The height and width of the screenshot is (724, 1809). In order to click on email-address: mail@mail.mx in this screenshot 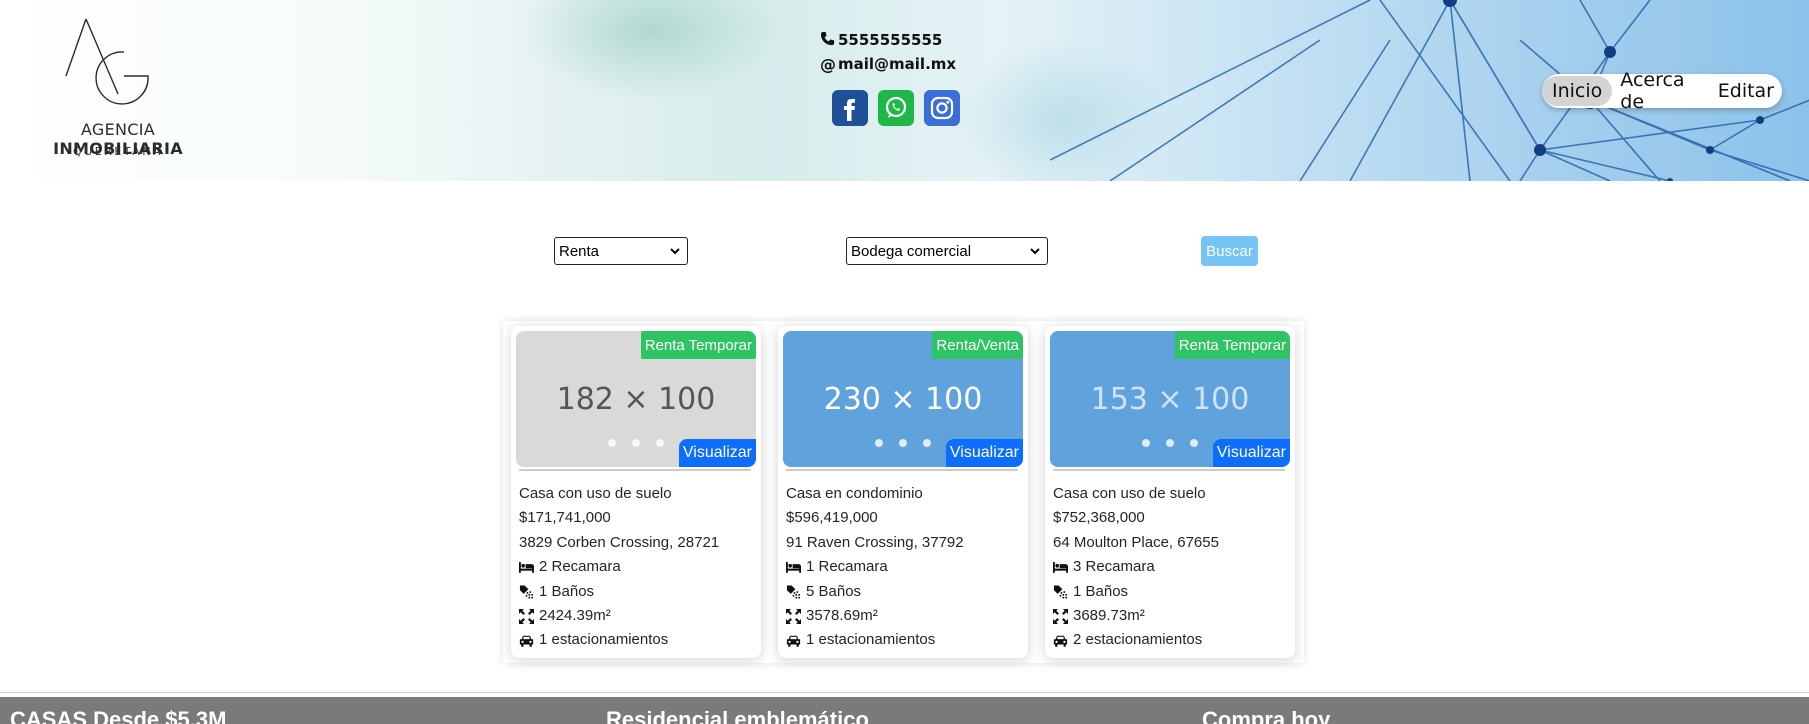, I will do `click(897, 64)`.